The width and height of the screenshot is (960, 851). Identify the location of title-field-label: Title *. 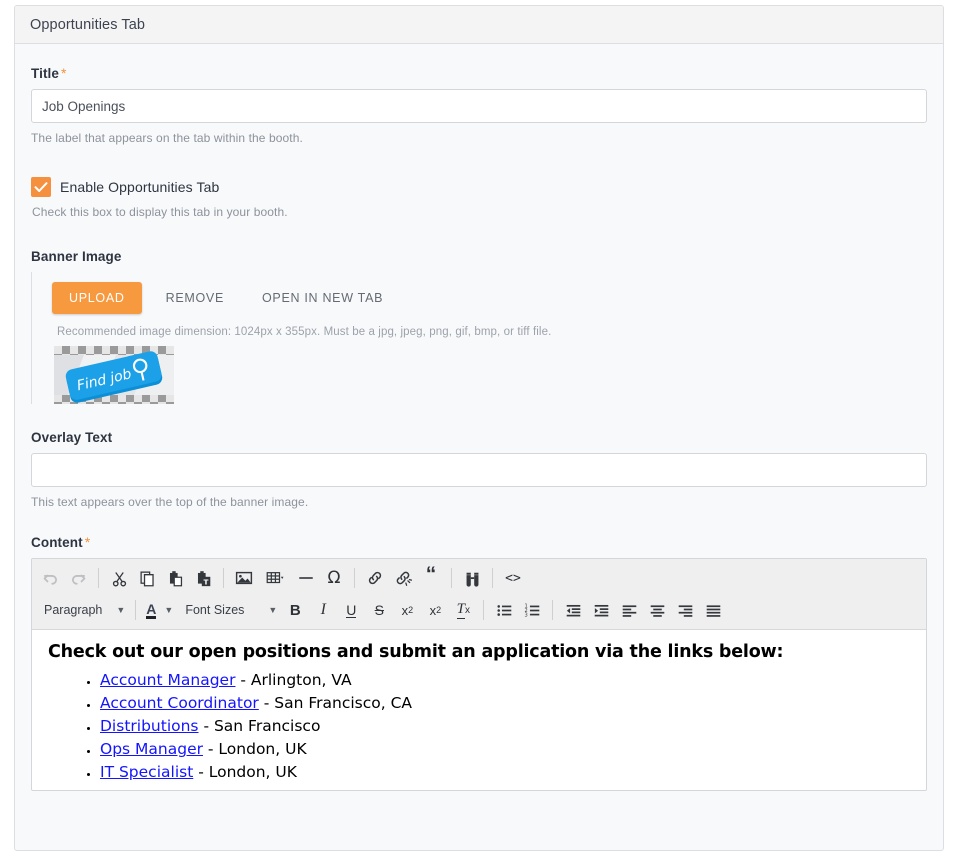
(479, 73).